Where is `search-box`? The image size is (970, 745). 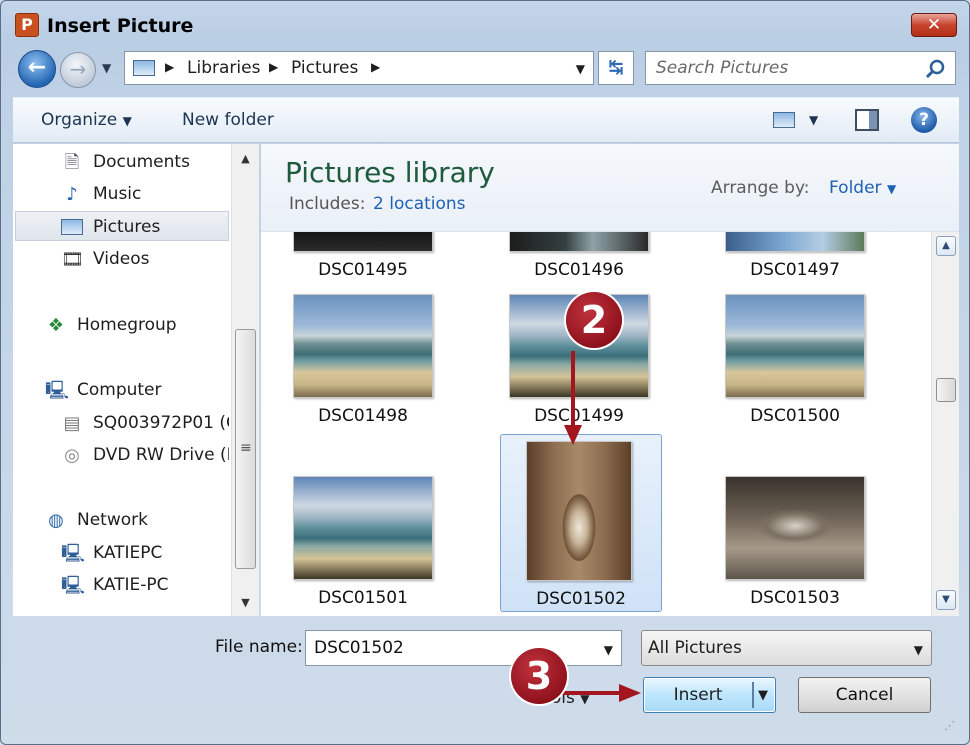
search-box is located at coordinates (800, 68).